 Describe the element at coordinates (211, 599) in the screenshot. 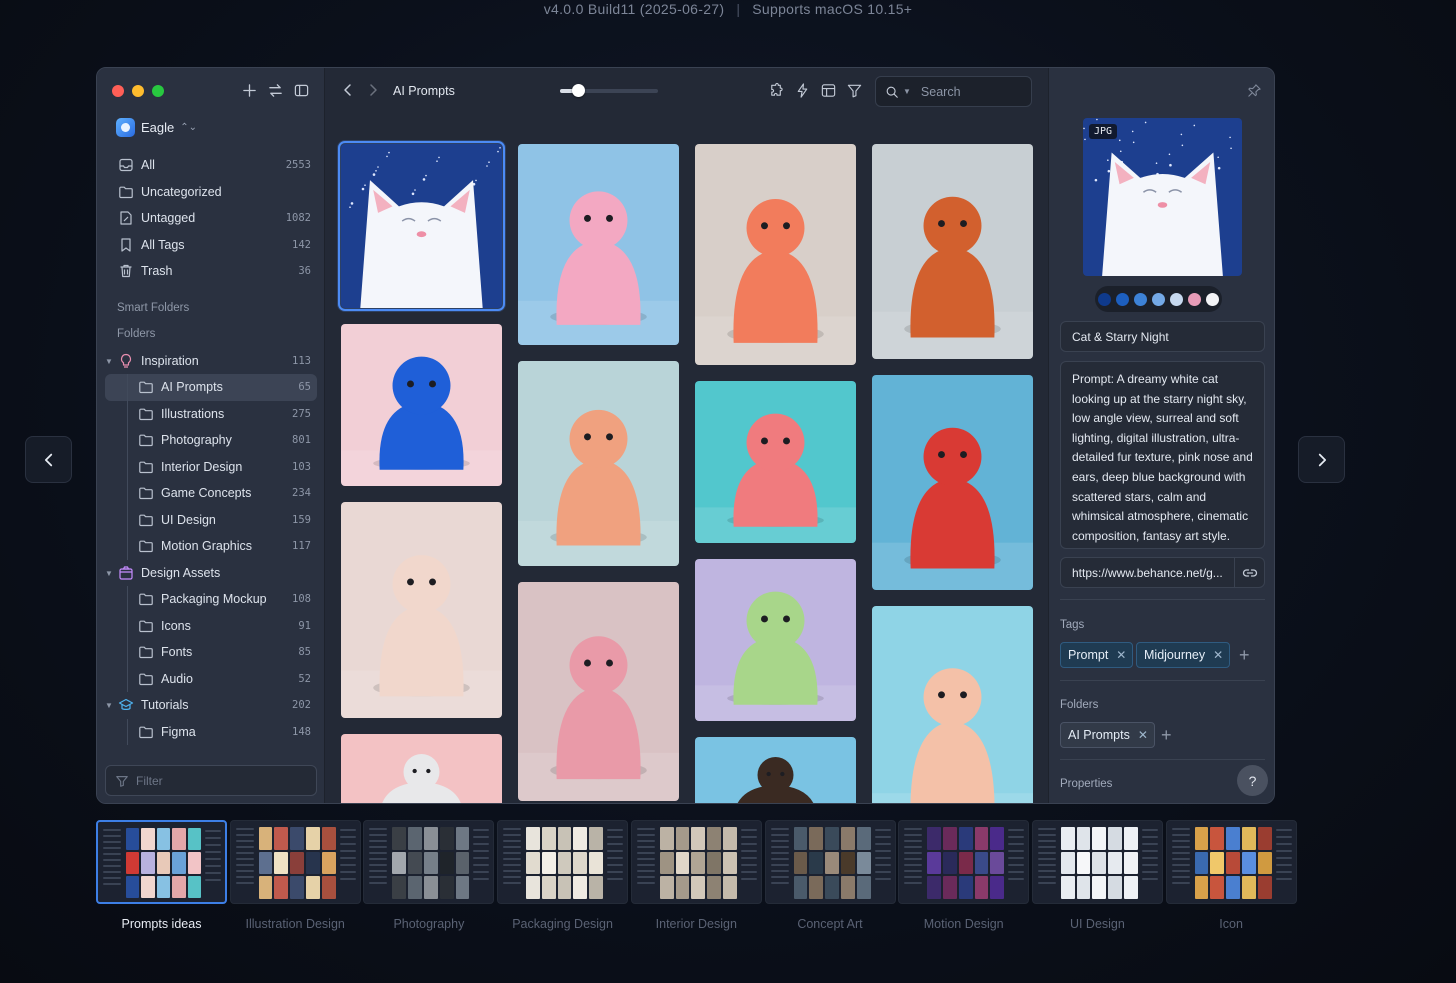

I see `sidebar-item-packaging-mockup: Packaging Mockup 108` at that location.